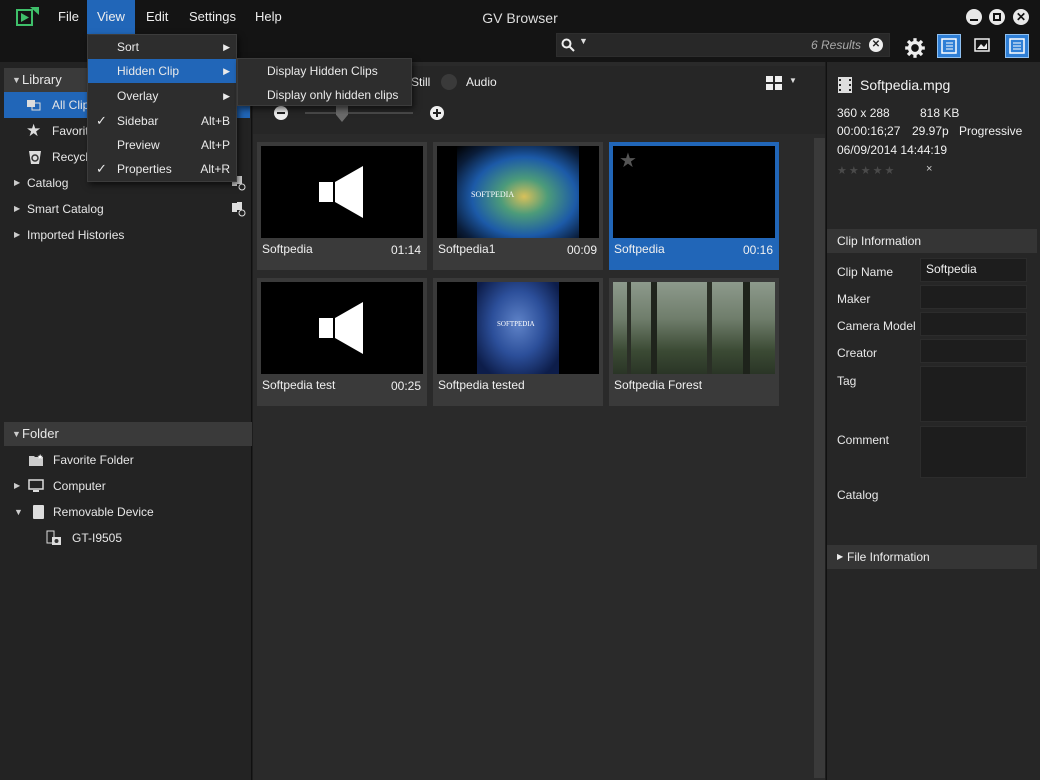 This screenshot has width=1040, height=780. What do you see at coordinates (876, 326) in the screenshot?
I see `field-label-camera-model: Camera Model` at bounding box center [876, 326].